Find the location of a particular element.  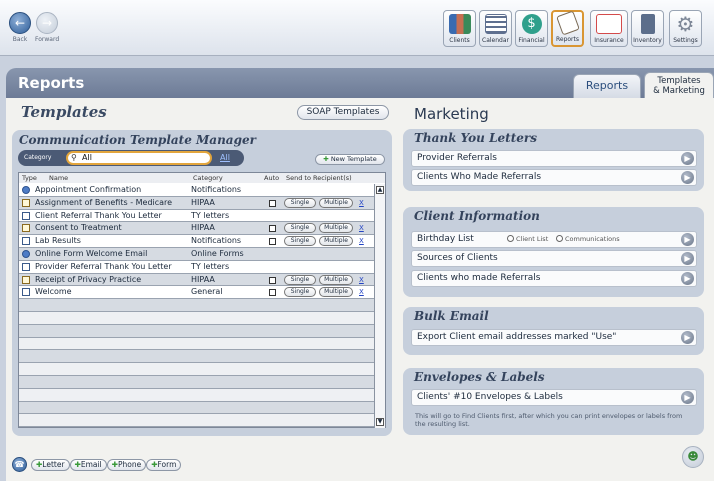

all-link: All is located at coordinates (225, 157).